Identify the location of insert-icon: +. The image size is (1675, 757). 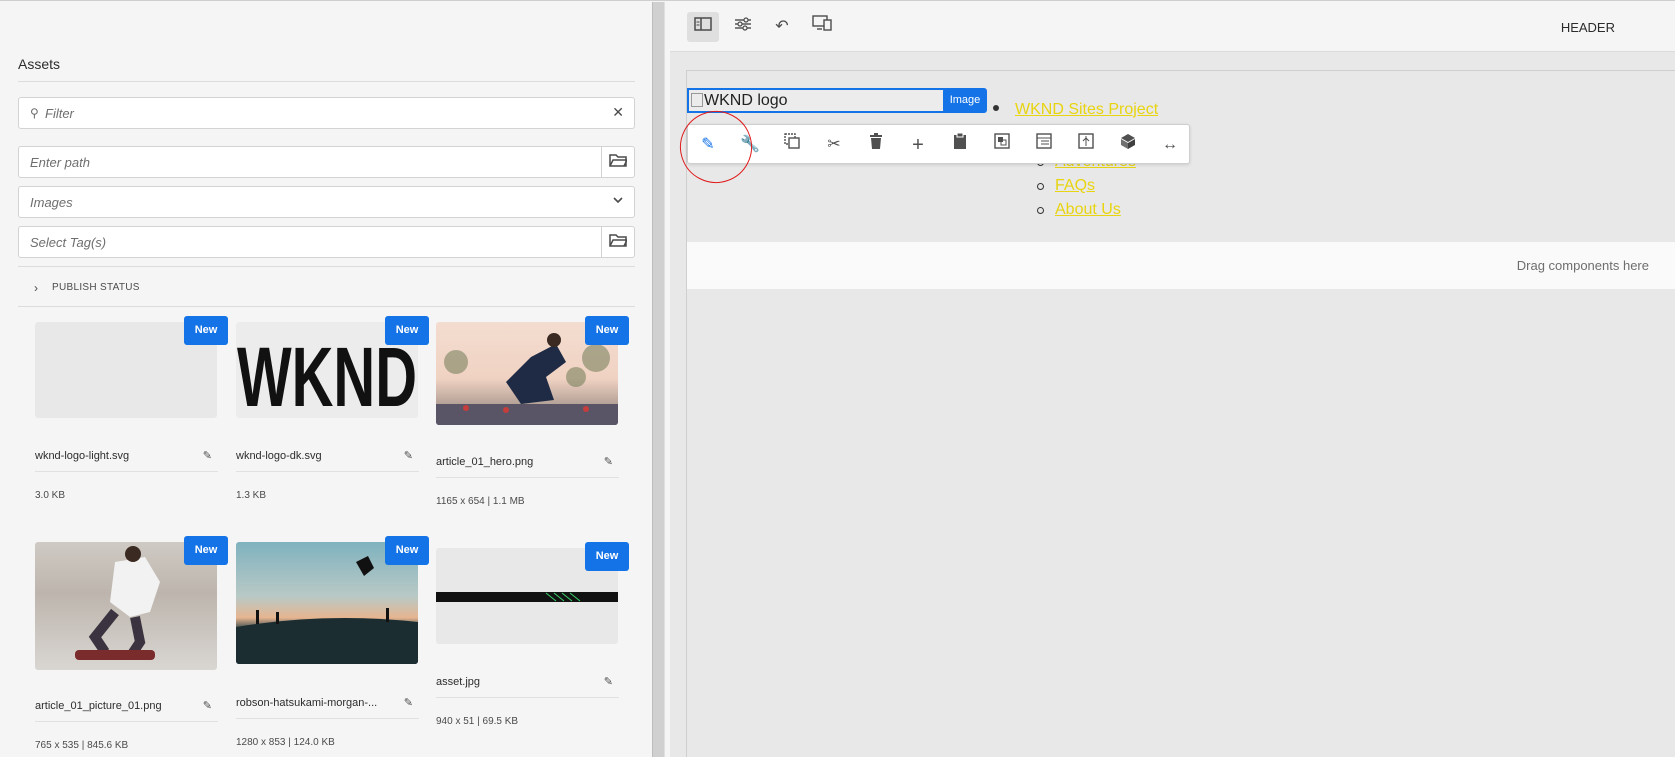
(918, 145).